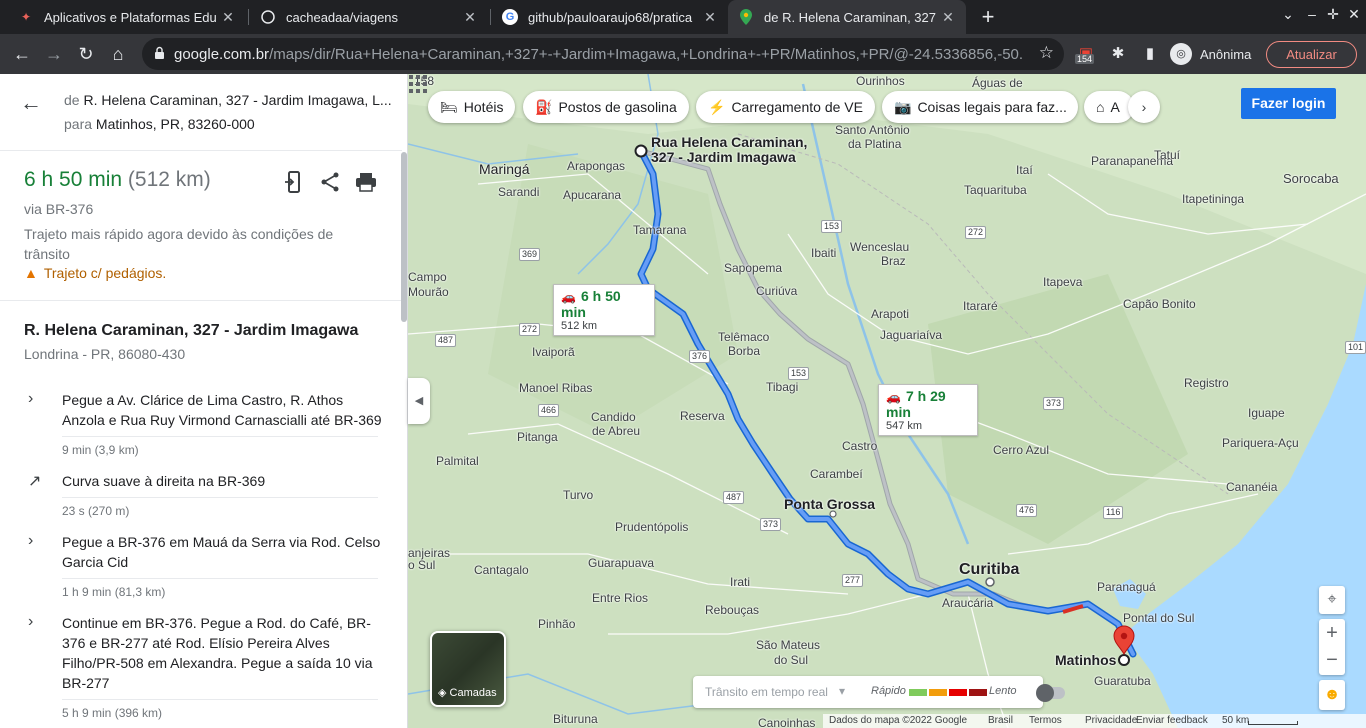 The image size is (1366, 728). I want to click on map-label: Sorocaba, so click(1311, 178).